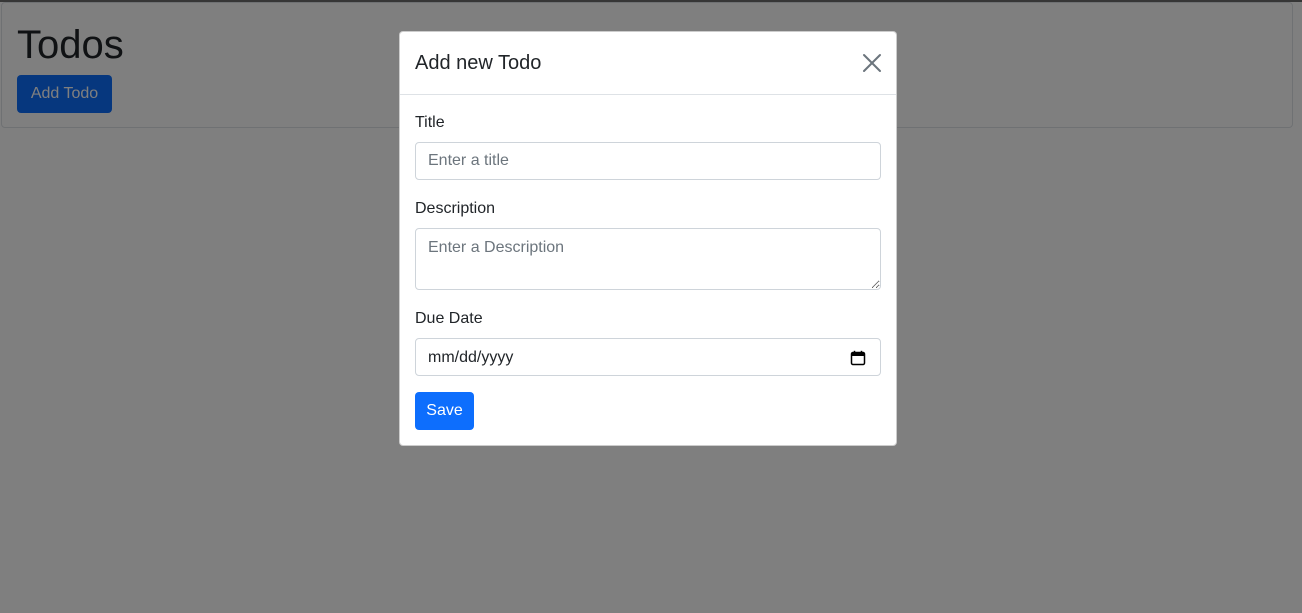 The image size is (1302, 613). I want to click on title-input, so click(648, 161).